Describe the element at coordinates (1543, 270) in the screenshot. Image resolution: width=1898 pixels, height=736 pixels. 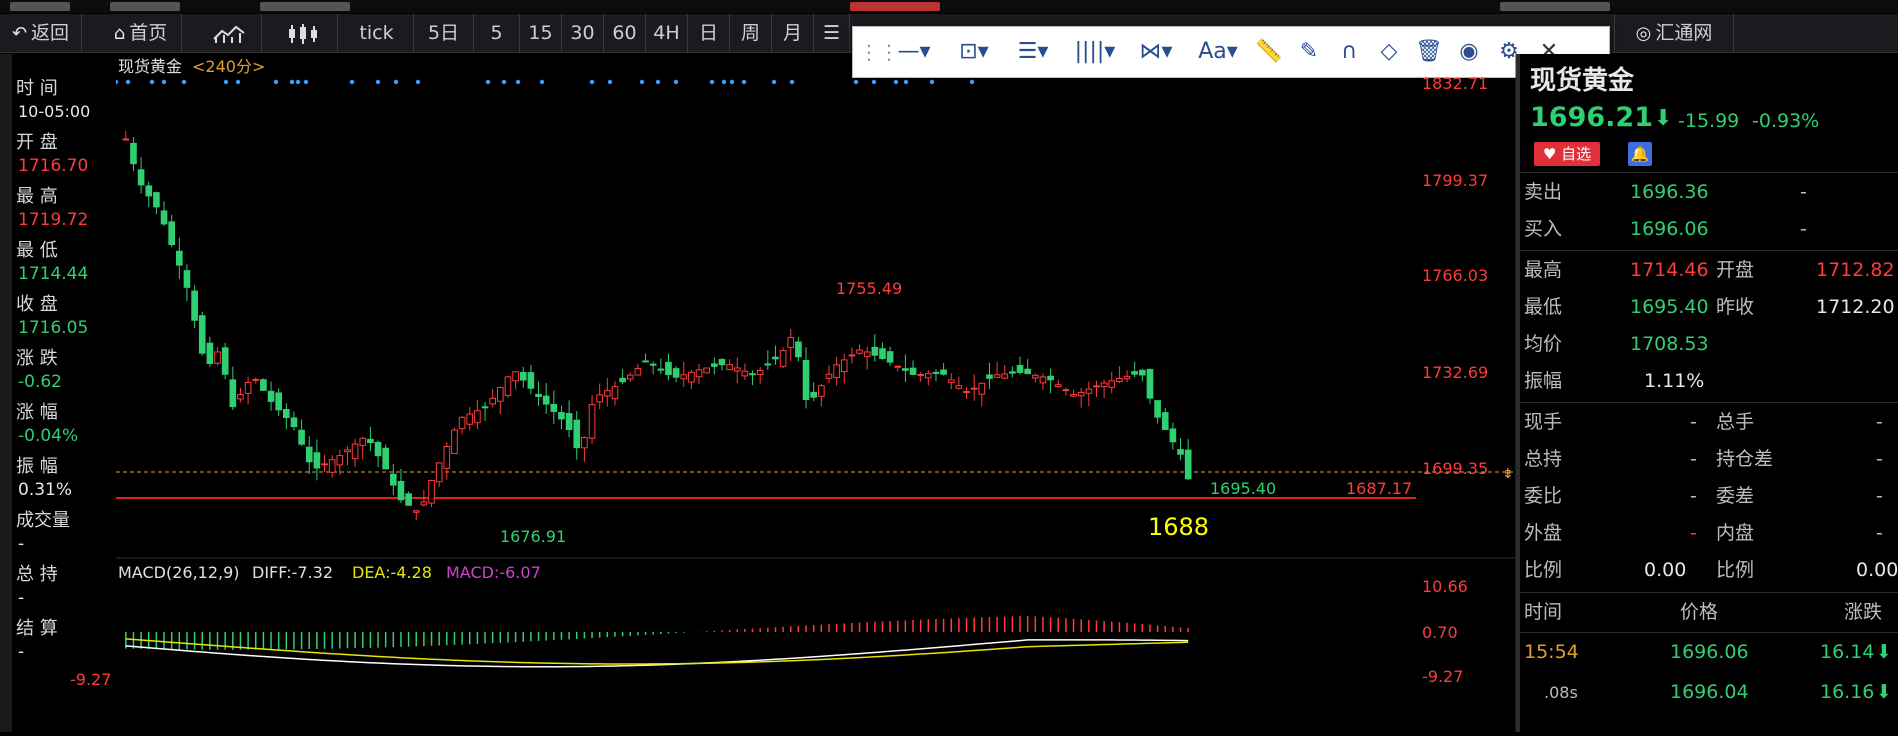
I see `high-label: 最高` at that location.